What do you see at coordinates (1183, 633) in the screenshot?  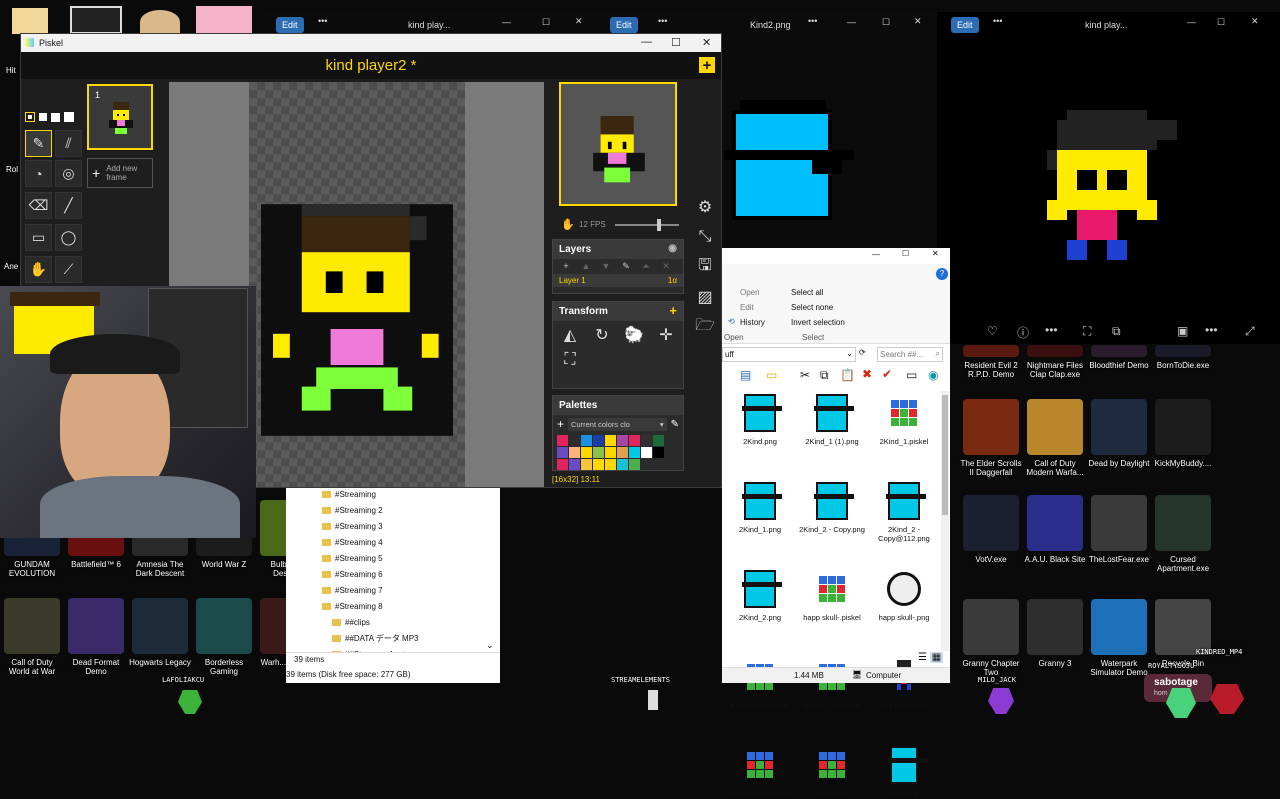 I see `desktop-icon: Recycle Bin` at bounding box center [1183, 633].